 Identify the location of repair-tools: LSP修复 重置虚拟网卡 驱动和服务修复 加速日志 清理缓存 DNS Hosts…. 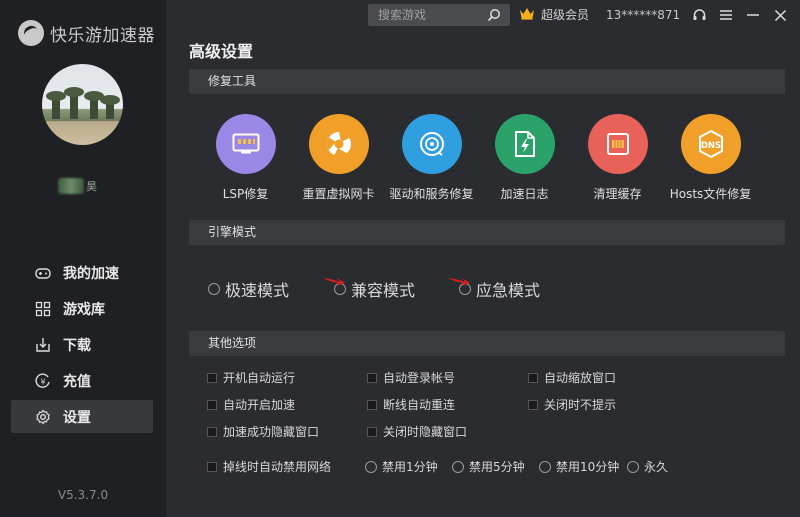
(478, 158).